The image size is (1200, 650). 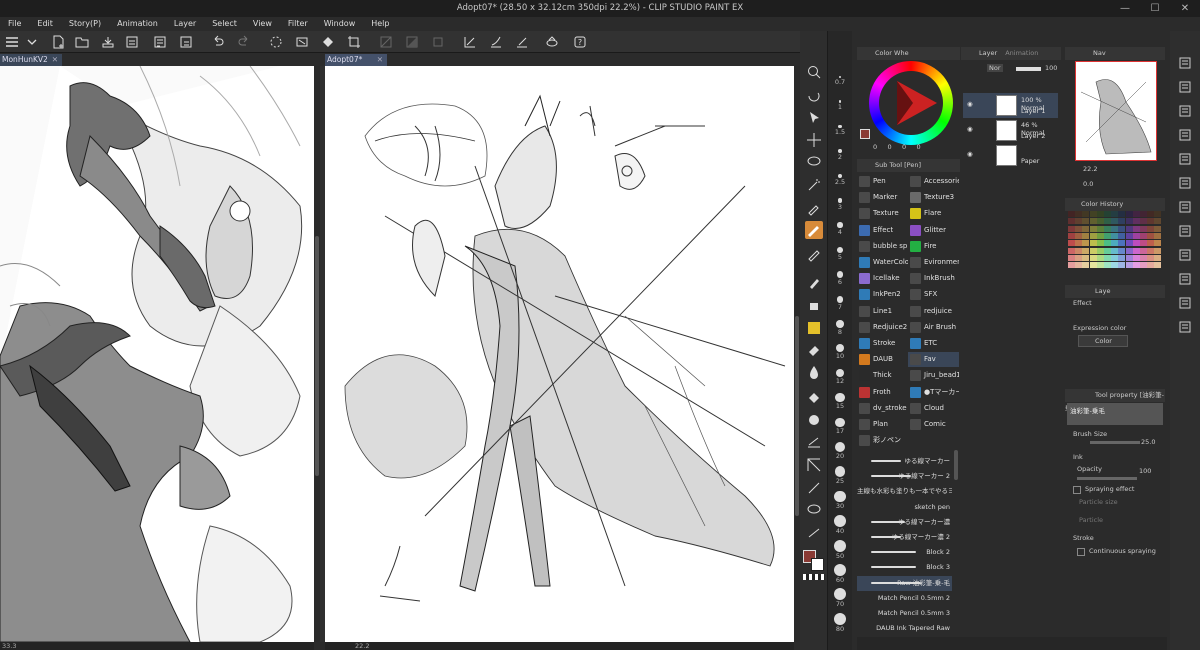 I want to click on minimize-button: —, so click(x=1125, y=8).